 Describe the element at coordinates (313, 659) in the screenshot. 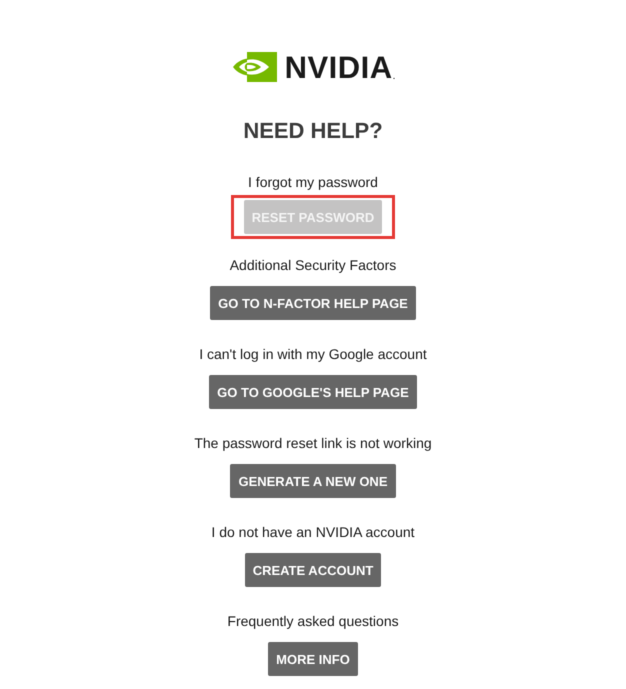

I see `help-button: MORE INFO` at that location.